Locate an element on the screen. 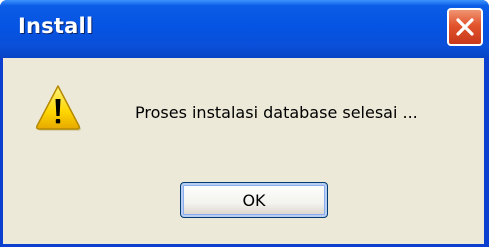 Image resolution: width=489 pixels, height=247 pixels. warning-icon is located at coordinates (58, 108).